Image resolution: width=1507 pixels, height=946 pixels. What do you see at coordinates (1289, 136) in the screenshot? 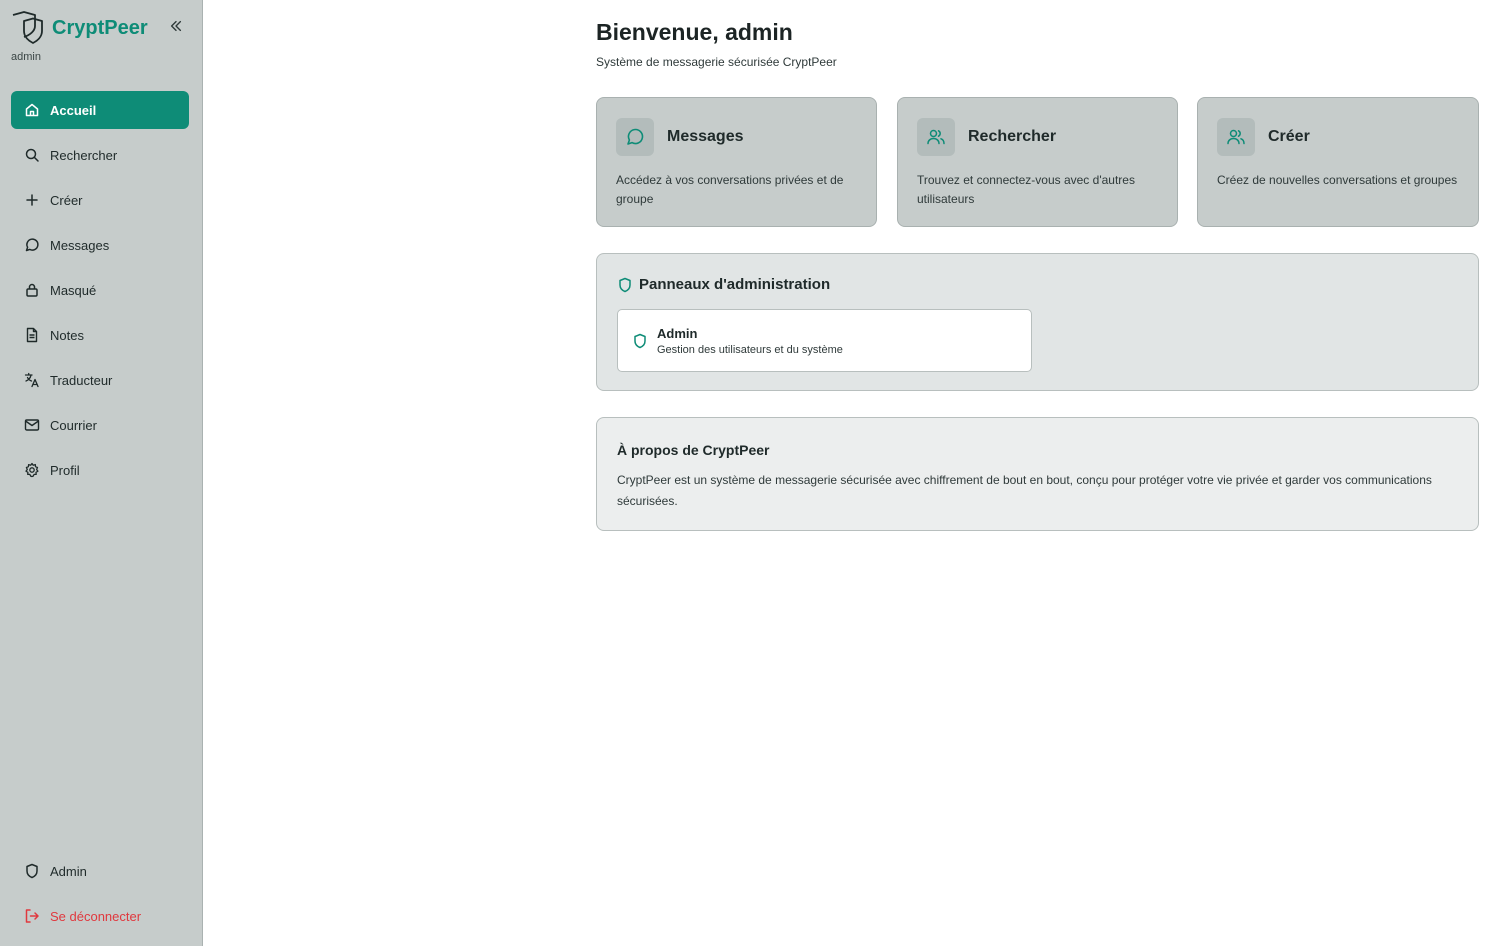
I see `card-title: Créer` at bounding box center [1289, 136].